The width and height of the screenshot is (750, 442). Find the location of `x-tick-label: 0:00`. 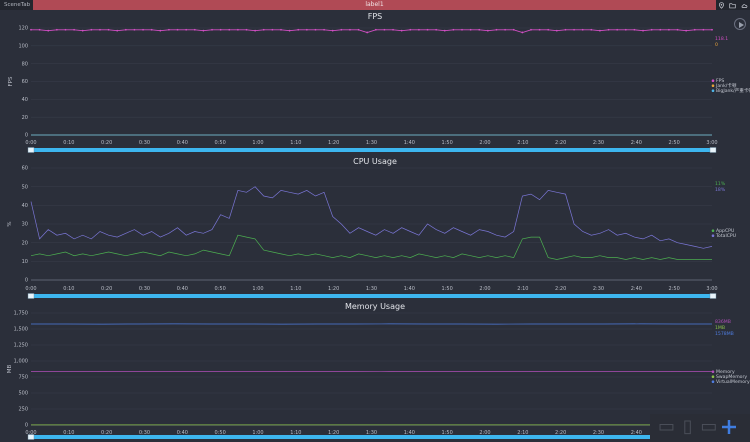

x-tick-label: 0:00 is located at coordinates (30, 143).